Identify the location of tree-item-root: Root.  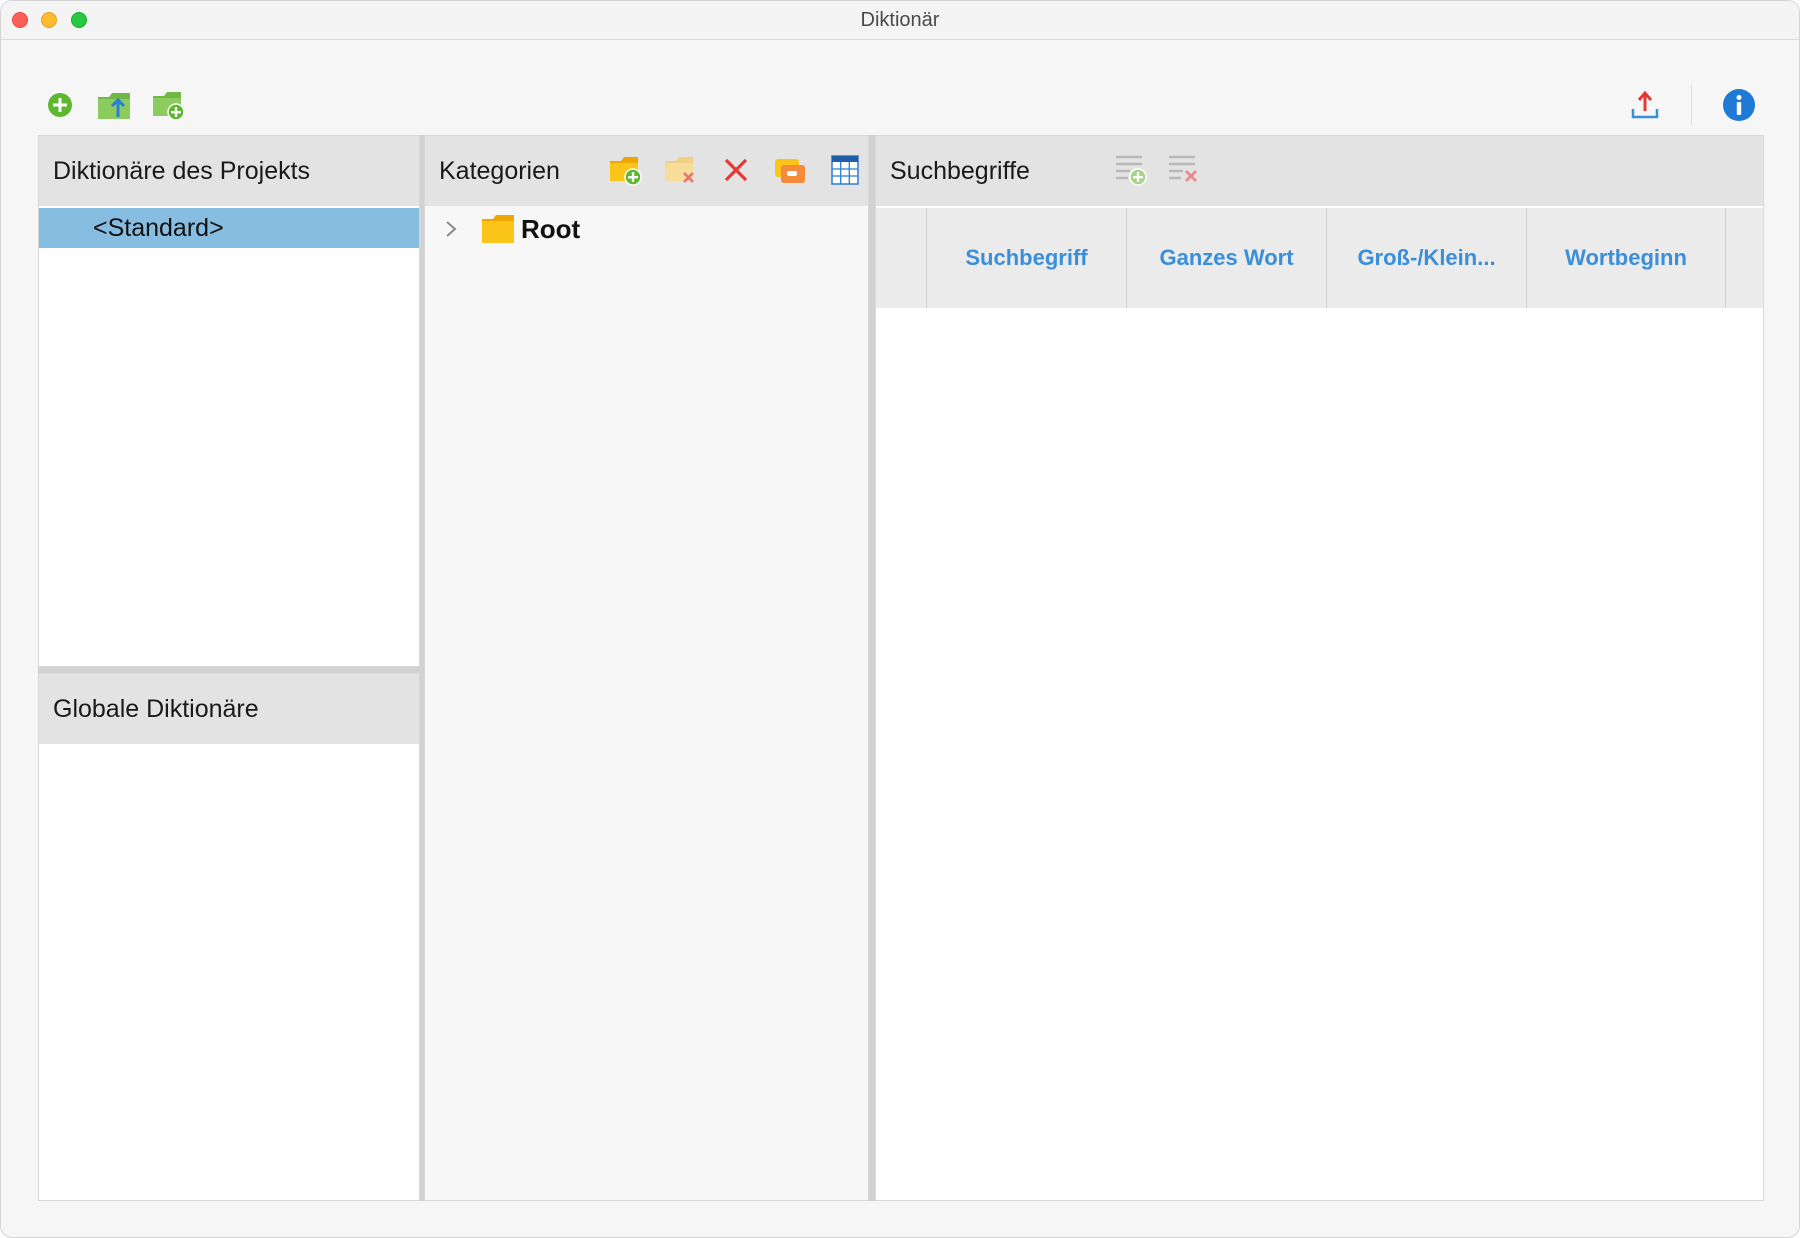
(646, 229).